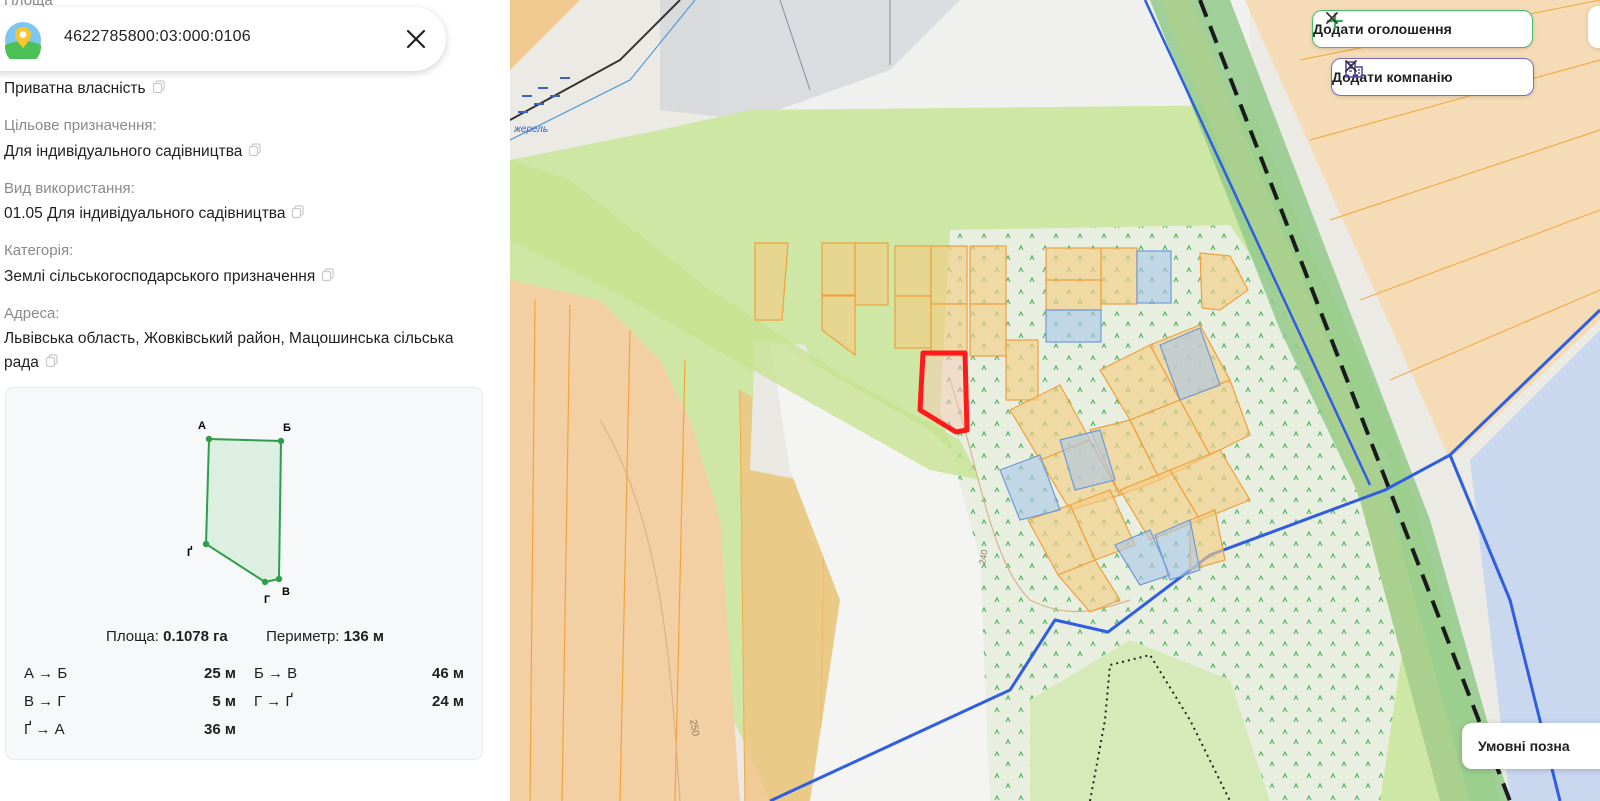 The width and height of the screenshot is (1600, 801). Describe the element at coordinates (195, 636) in the screenshot. I see `area-value: 0.1078 га` at that location.